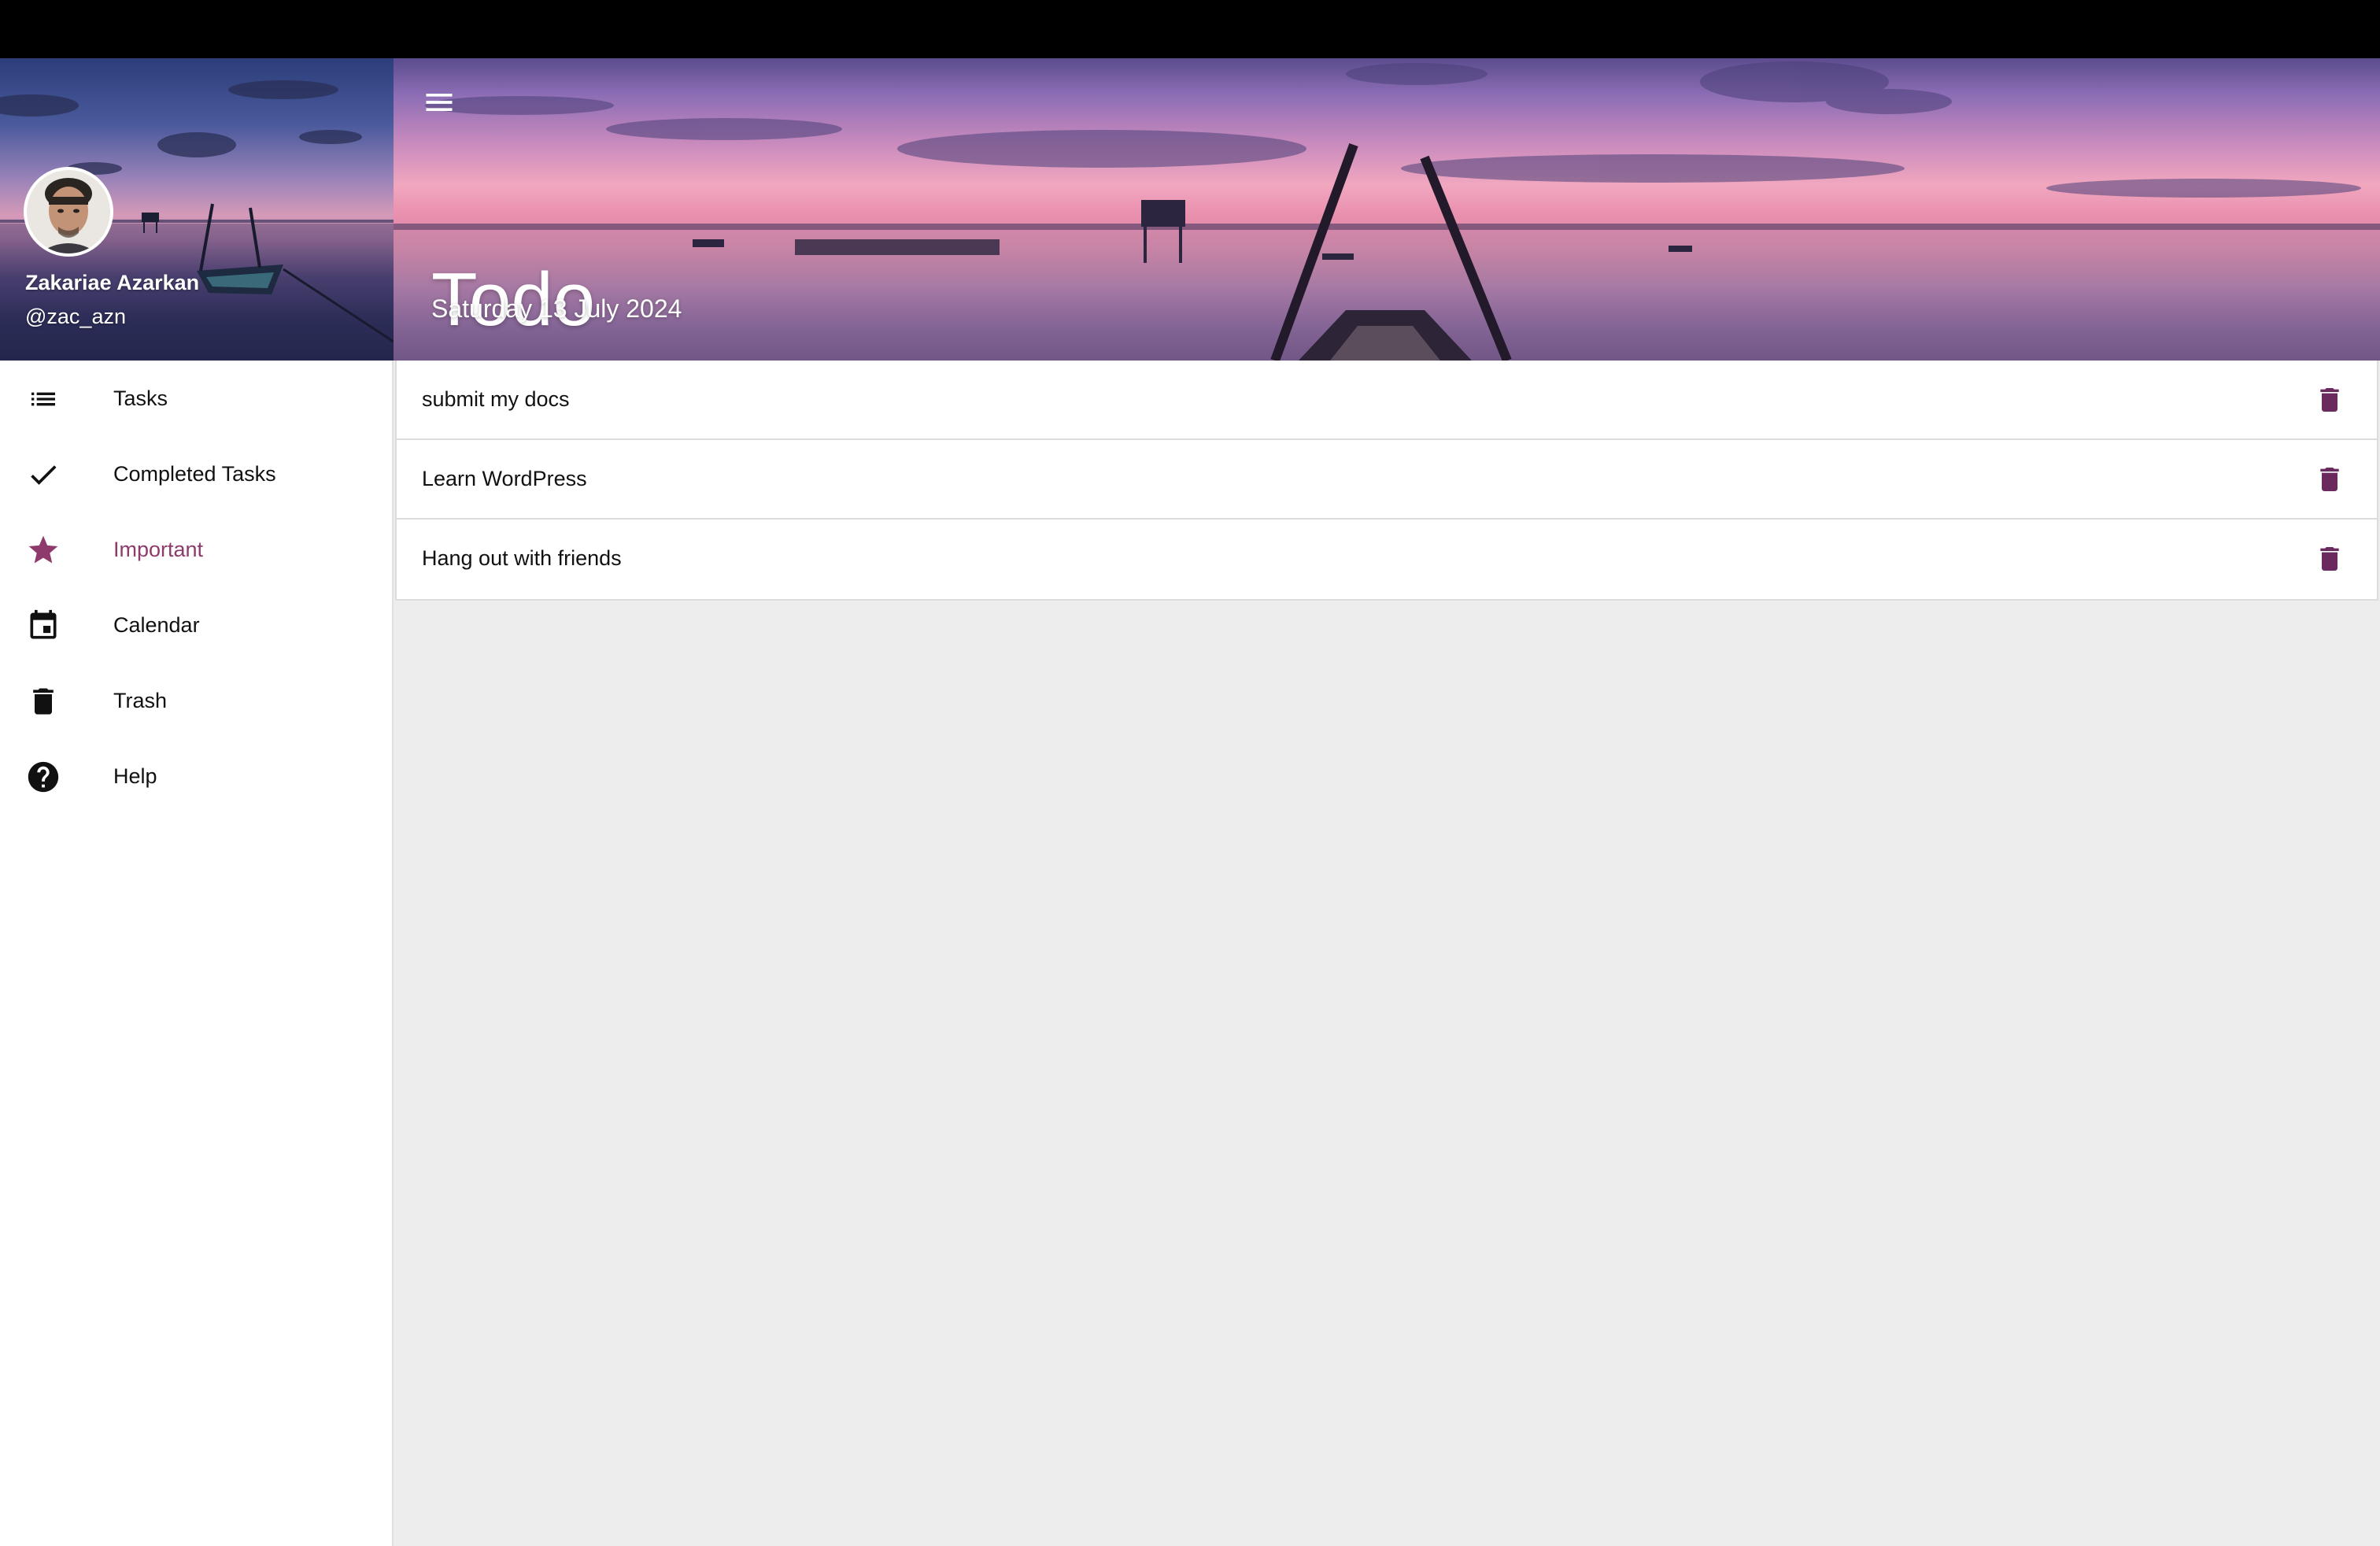 The image size is (2380, 1546). Describe the element at coordinates (158, 549) in the screenshot. I see `sidebar-item-label: Important` at that location.